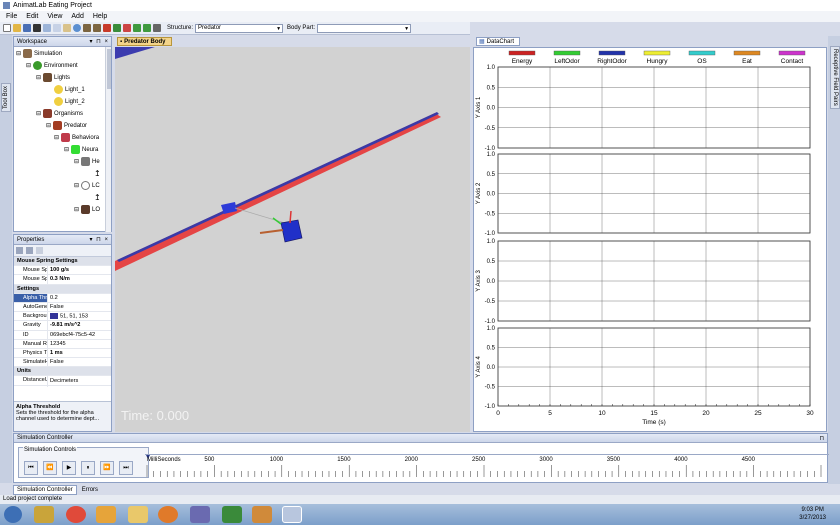 Image resolution: width=840 pixels, height=525 pixels. Describe the element at coordinates (79, 353) in the screenshot. I see `property-value: 1 ms` at that location.